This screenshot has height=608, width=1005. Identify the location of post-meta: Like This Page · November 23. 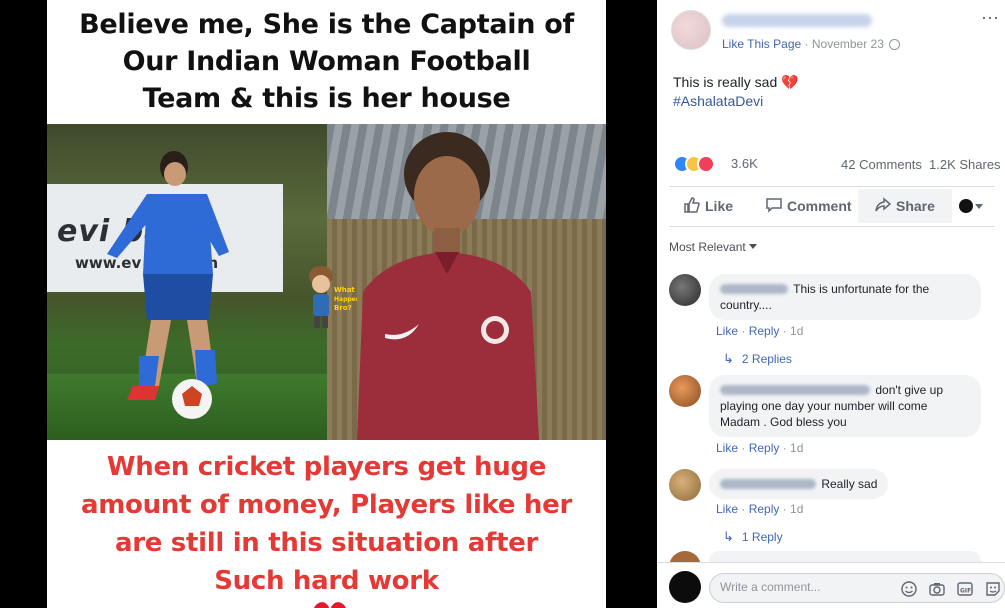
(811, 44).